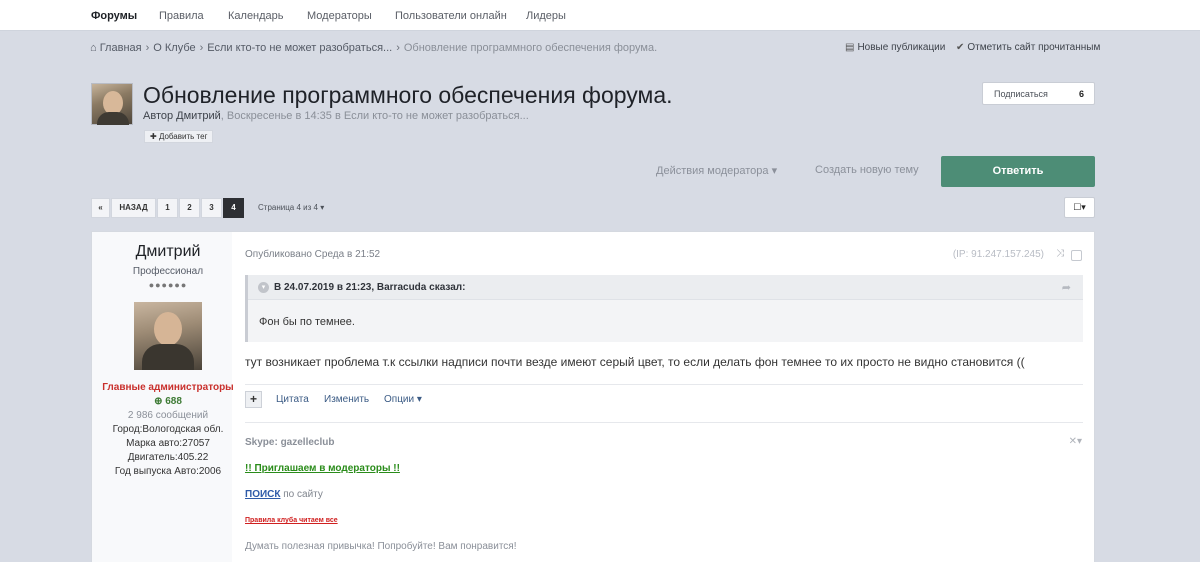 This screenshot has height=562, width=1200. I want to click on plus-icon: ✚, so click(153, 136).